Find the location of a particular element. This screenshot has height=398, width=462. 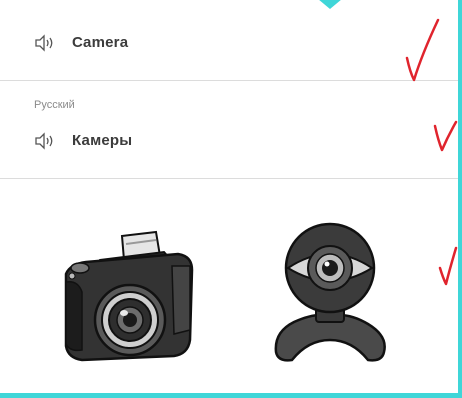

language-label: Русский is located at coordinates (54, 105).